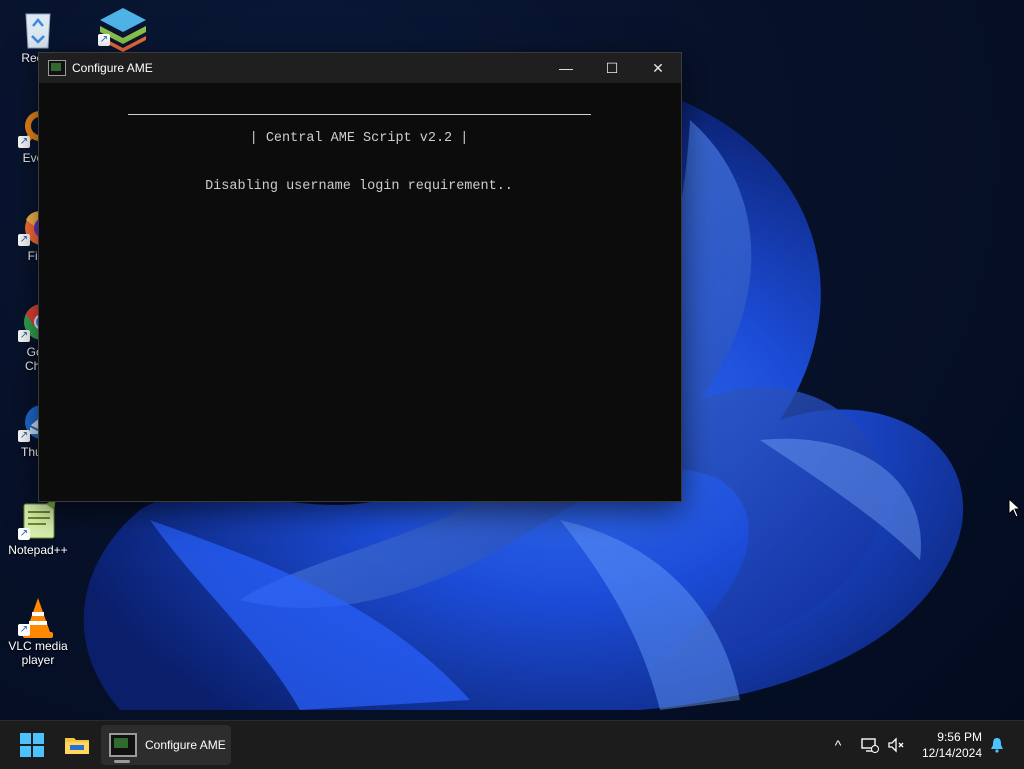 This screenshot has width=1024, height=769. What do you see at coordinates (360, 68) in the screenshot?
I see `window-titlebar: Configure AME — ☐ ✕` at bounding box center [360, 68].